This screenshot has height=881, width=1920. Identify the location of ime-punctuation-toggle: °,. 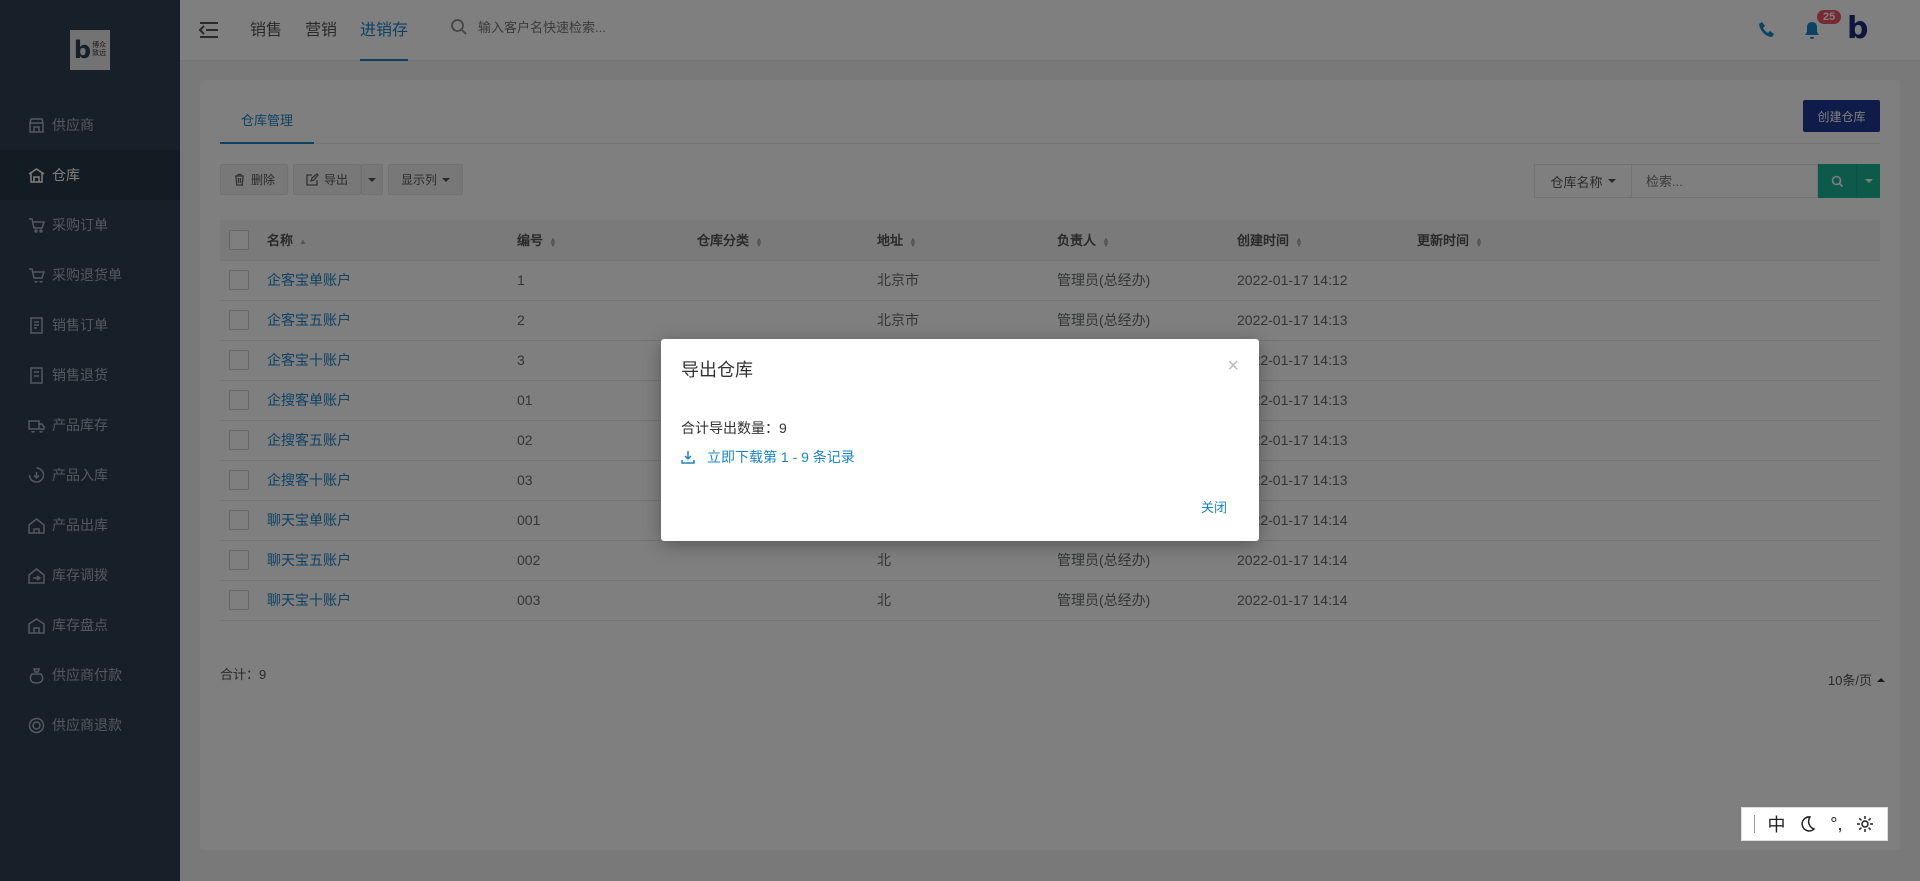
(1836, 824).